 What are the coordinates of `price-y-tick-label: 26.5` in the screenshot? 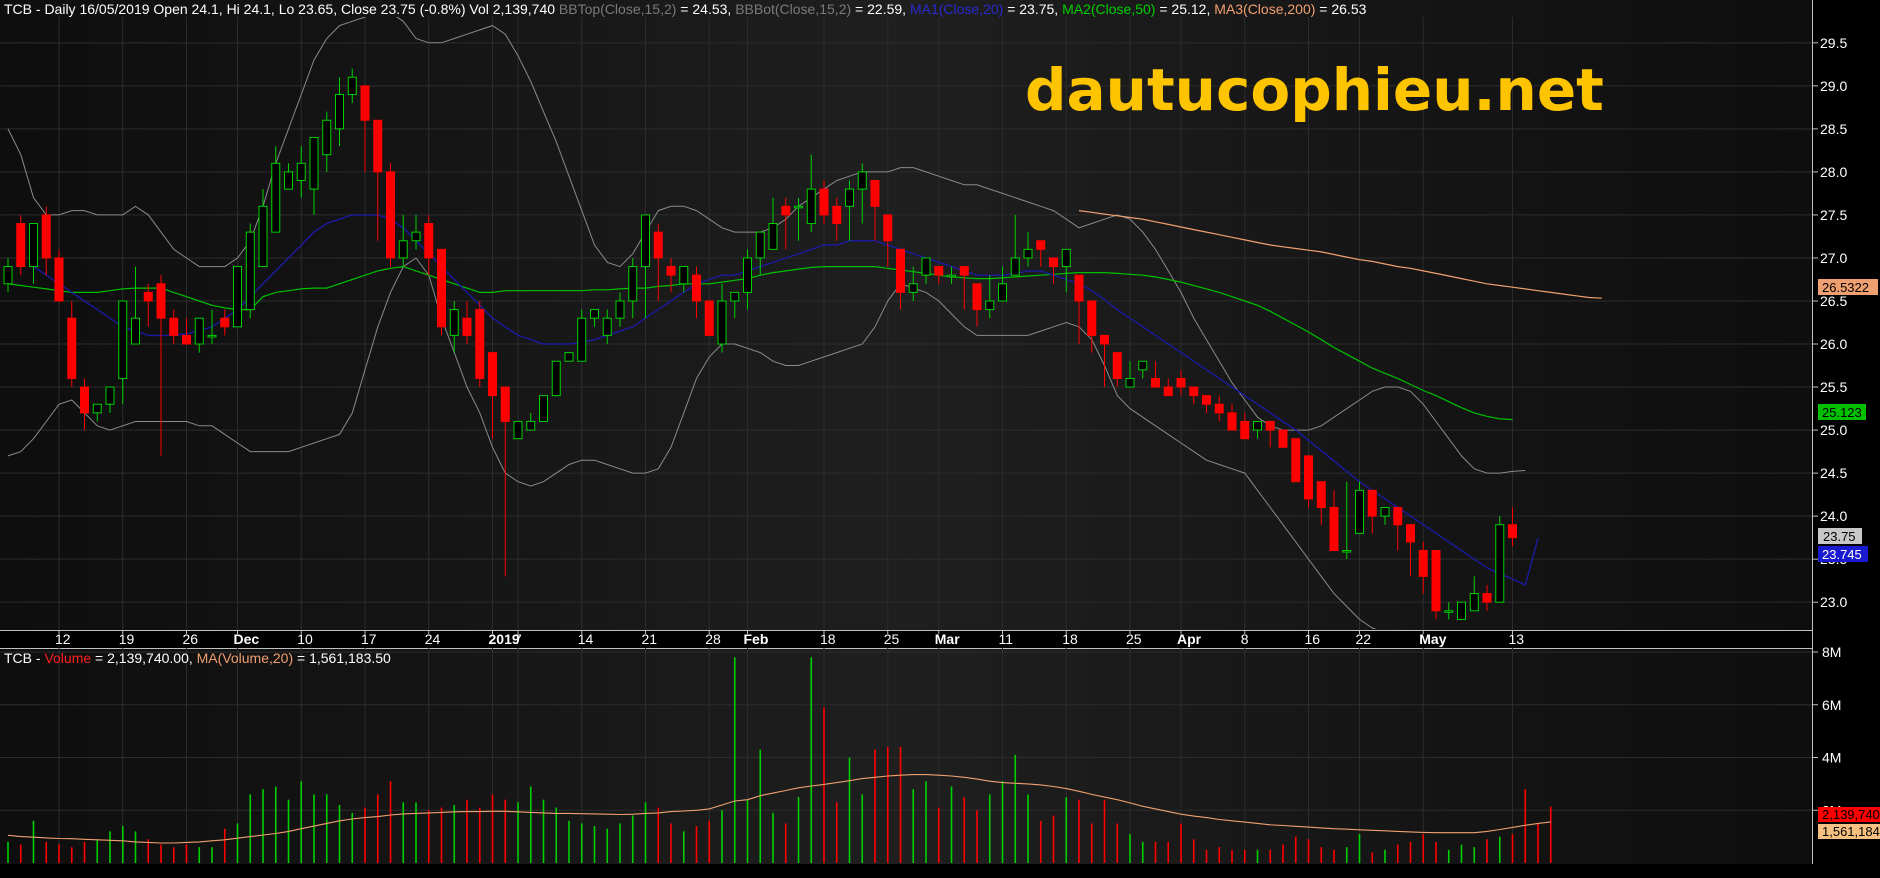 It's located at (1833, 301).